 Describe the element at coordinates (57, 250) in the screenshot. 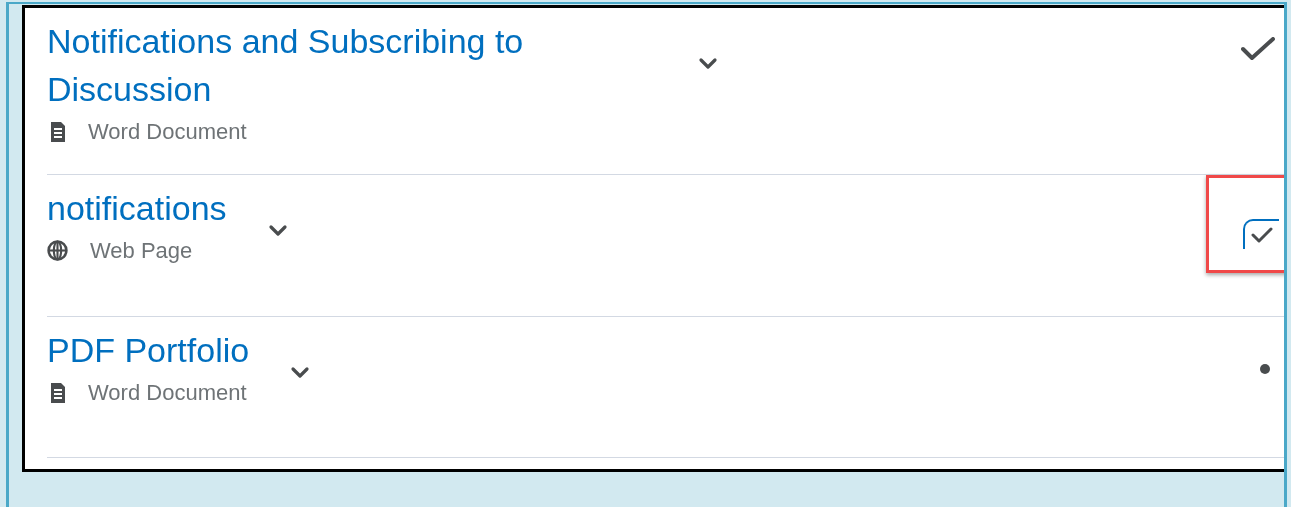

I see `globe-icon` at that location.